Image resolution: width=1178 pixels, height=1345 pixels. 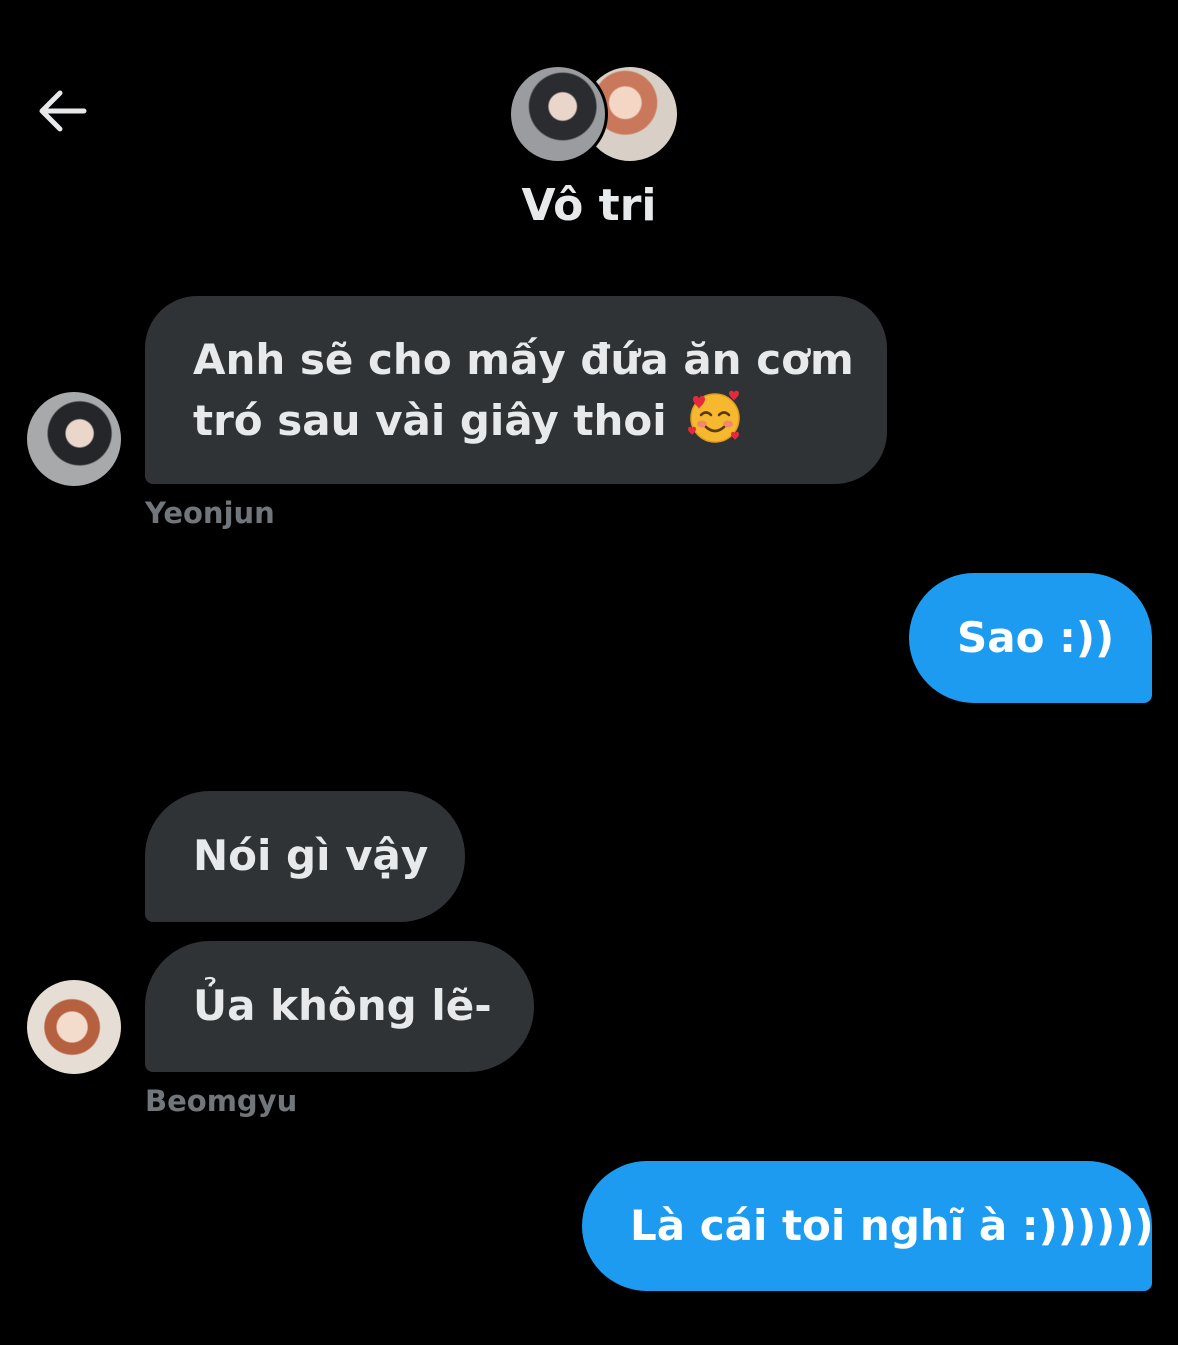 I want to click on message-text: Sao :)), so click(x=1036, y=637).